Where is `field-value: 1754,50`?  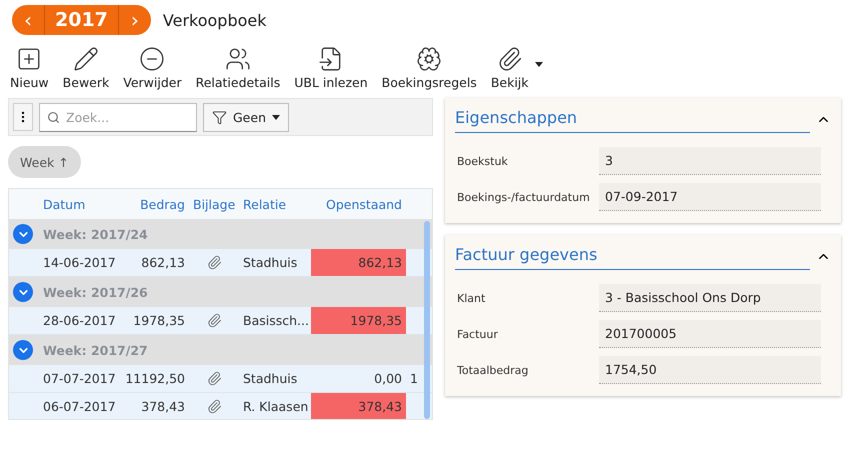
field-value: 1754,50 is located at coordinates (710, 370).